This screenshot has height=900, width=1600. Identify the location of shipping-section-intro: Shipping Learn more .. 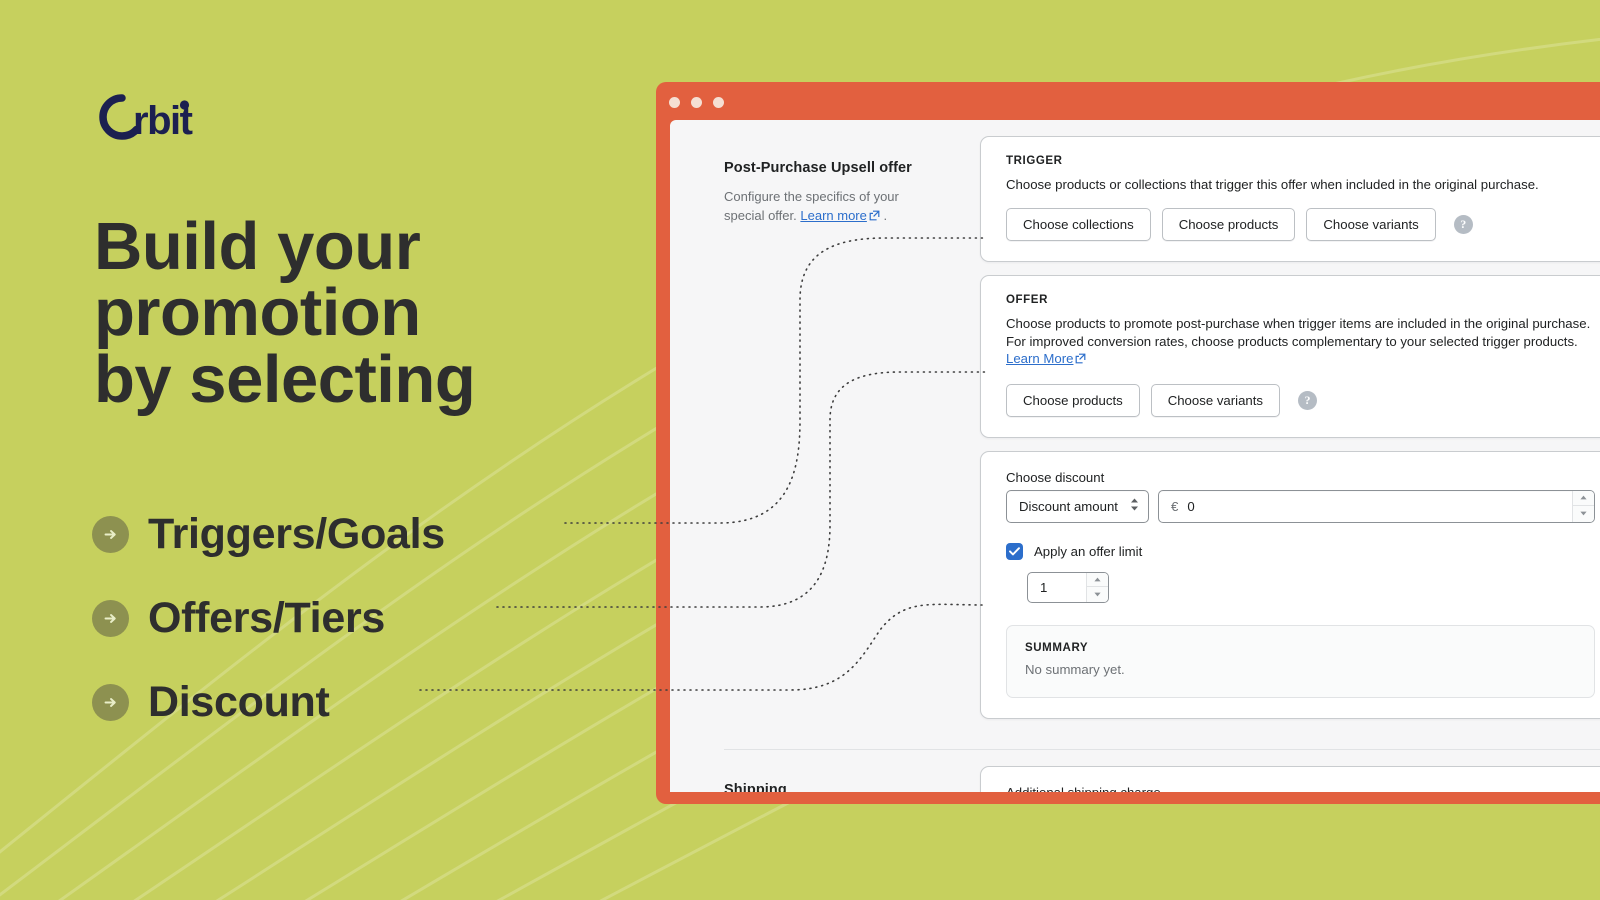
(825, 771).